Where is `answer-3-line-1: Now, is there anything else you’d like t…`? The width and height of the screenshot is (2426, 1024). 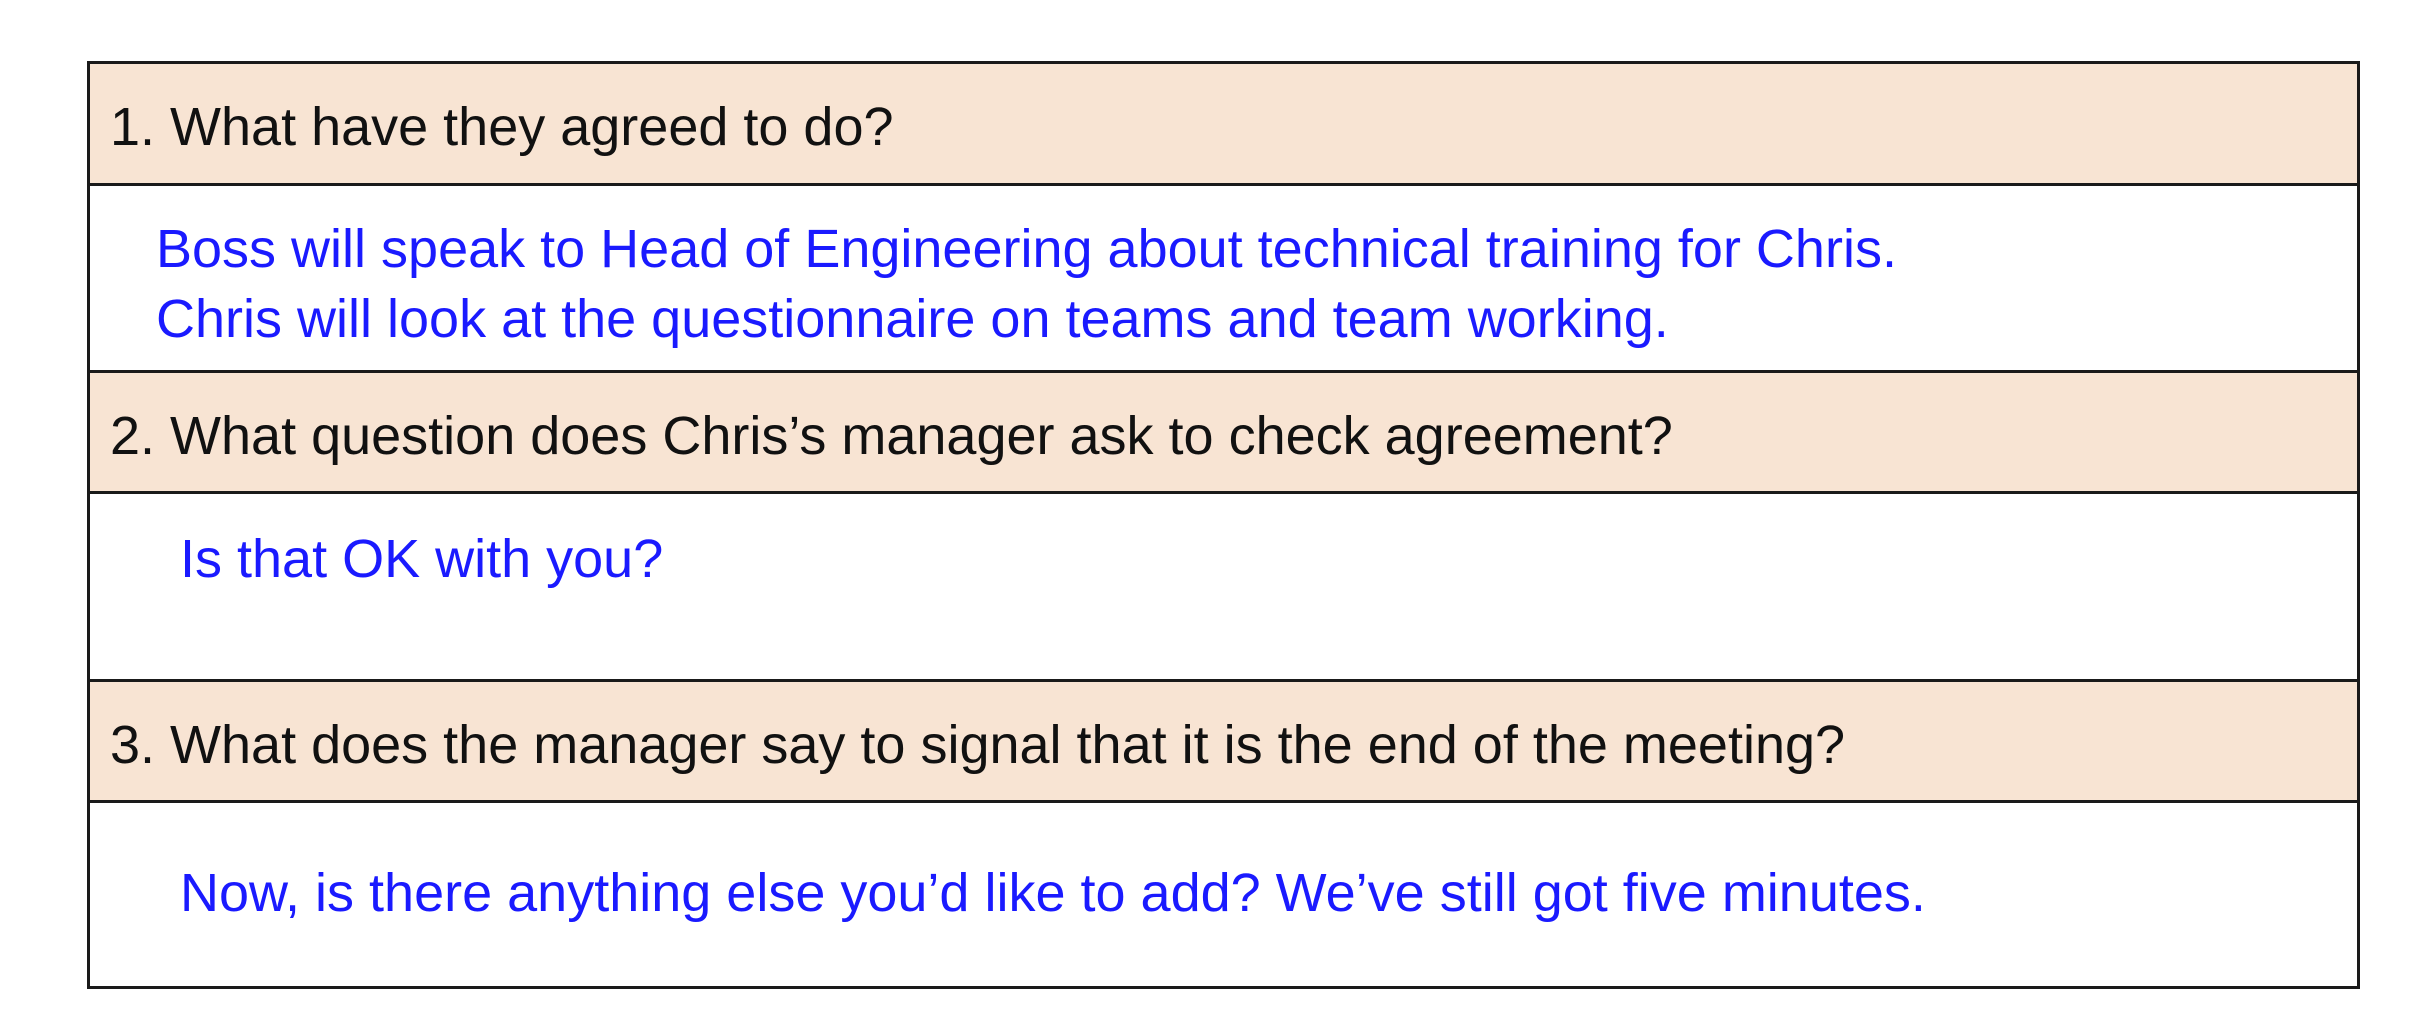 answer-3-line-1: Now, is there anything else you’d like t… is located at coordinates (1053, 893).